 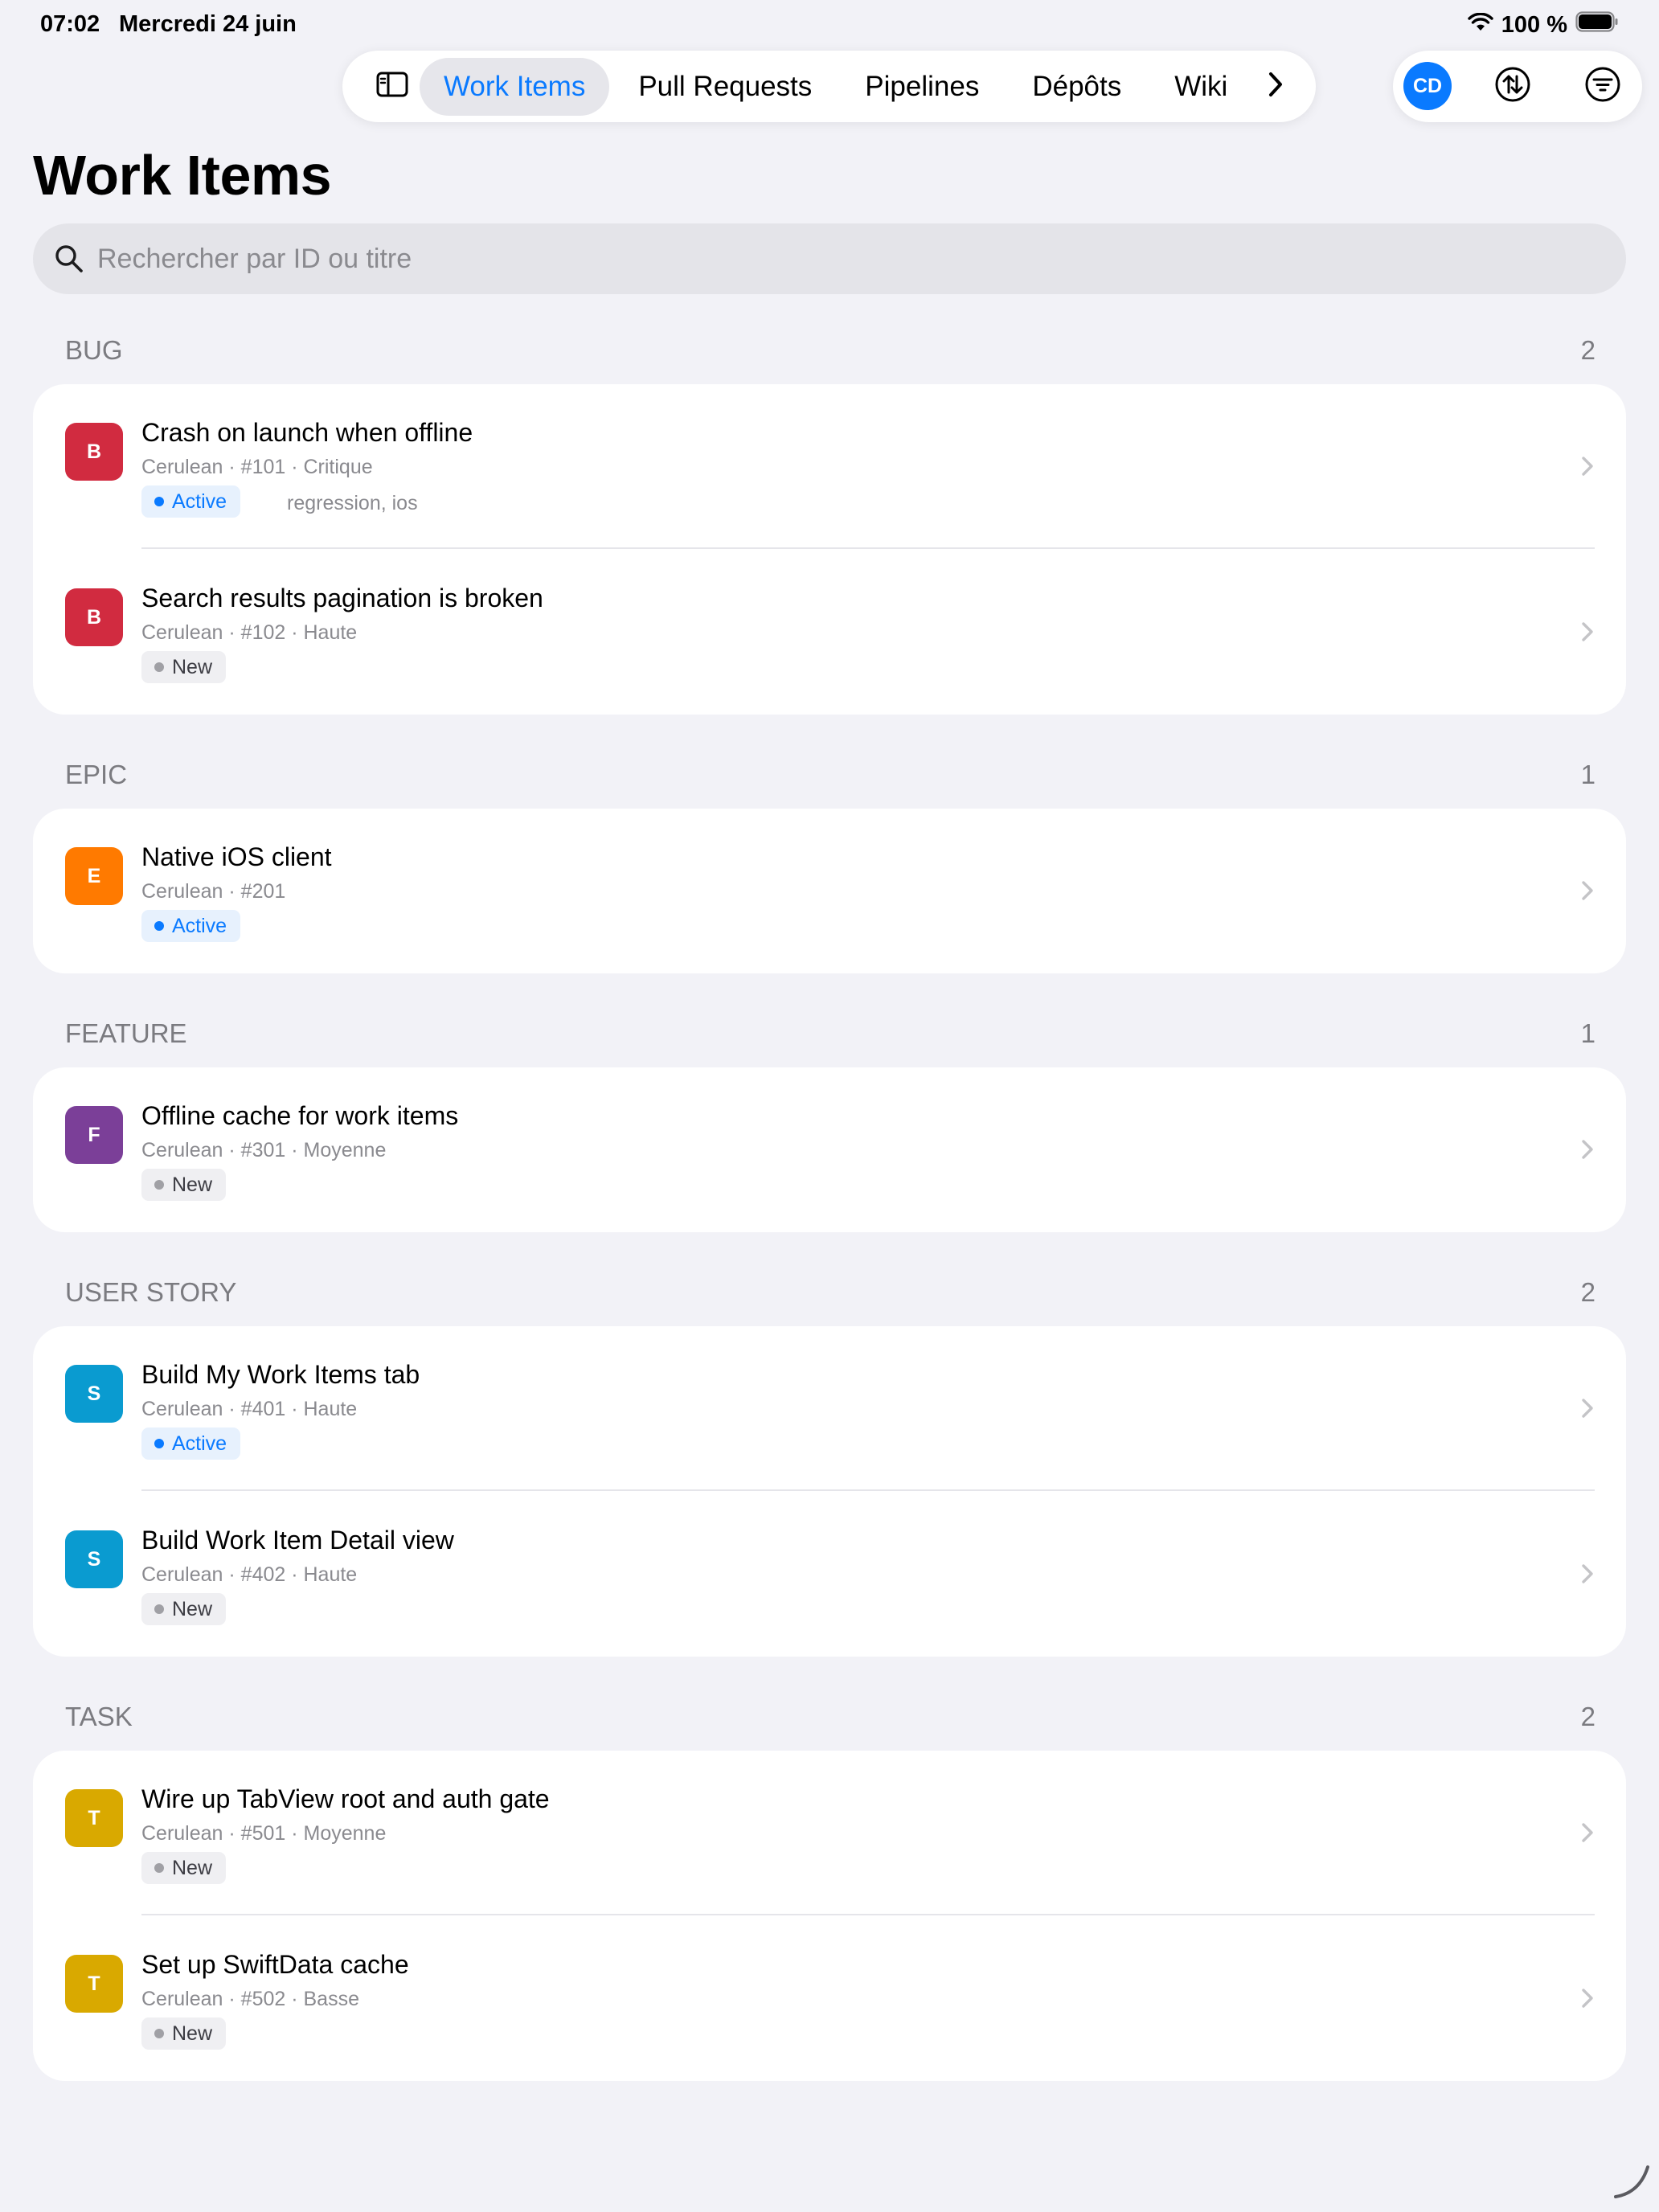 What do you see at coordinates (96, 774) in the screenshot?
I see `section-title: EPIC` at bounding box center [96, 774].